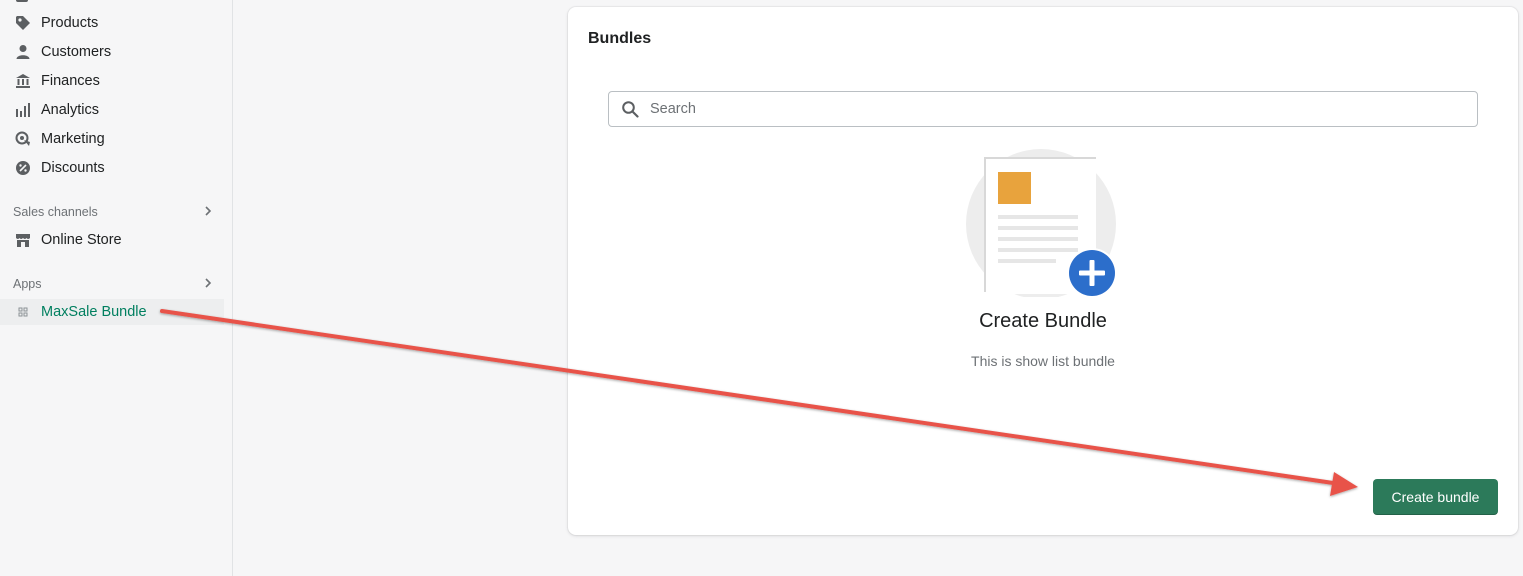  What do you see at coordinates (22, 1) in the screenshot?
I see `home-icon` at bounding box center [22, 1].